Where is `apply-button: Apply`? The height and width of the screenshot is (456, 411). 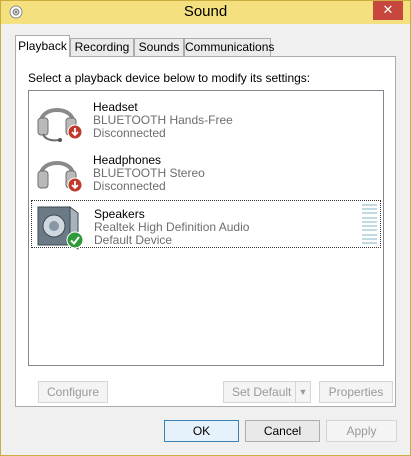
apply-button: Apply is located at coordinates (361, 431).